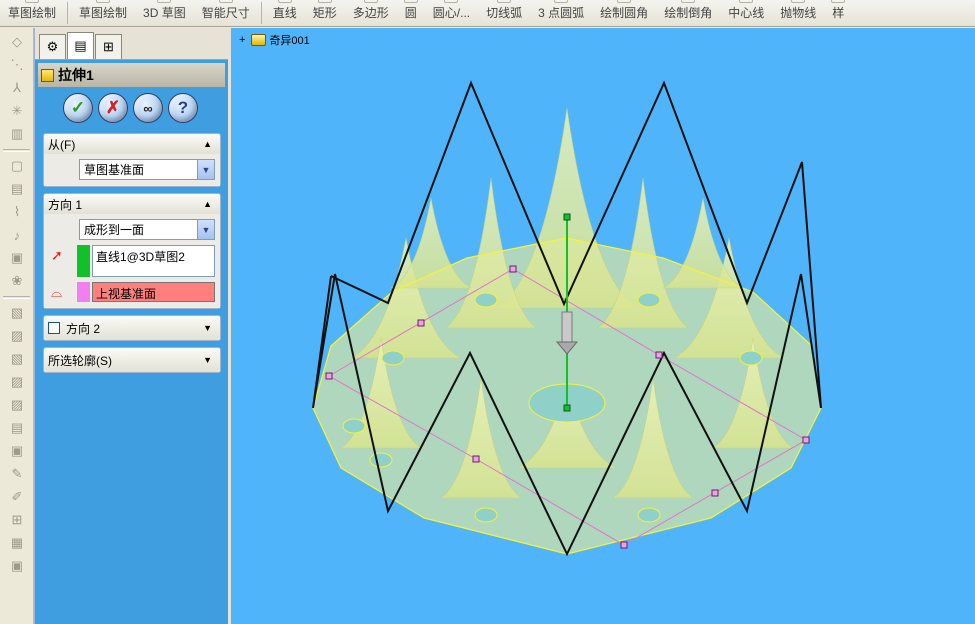 The width and height of the screenshot is (975, 624). I want to click on toolbar-button: 直线, so click(285, 13).